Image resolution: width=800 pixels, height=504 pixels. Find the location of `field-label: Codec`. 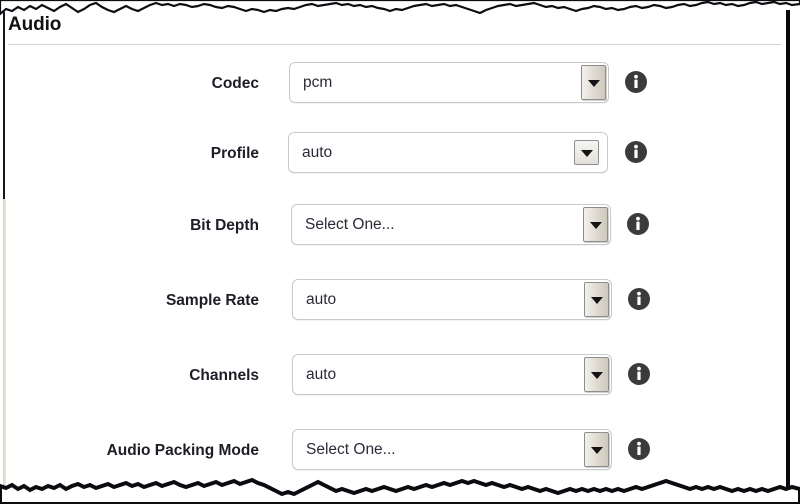

field-label: Codec is located at coordinates (235, 83).